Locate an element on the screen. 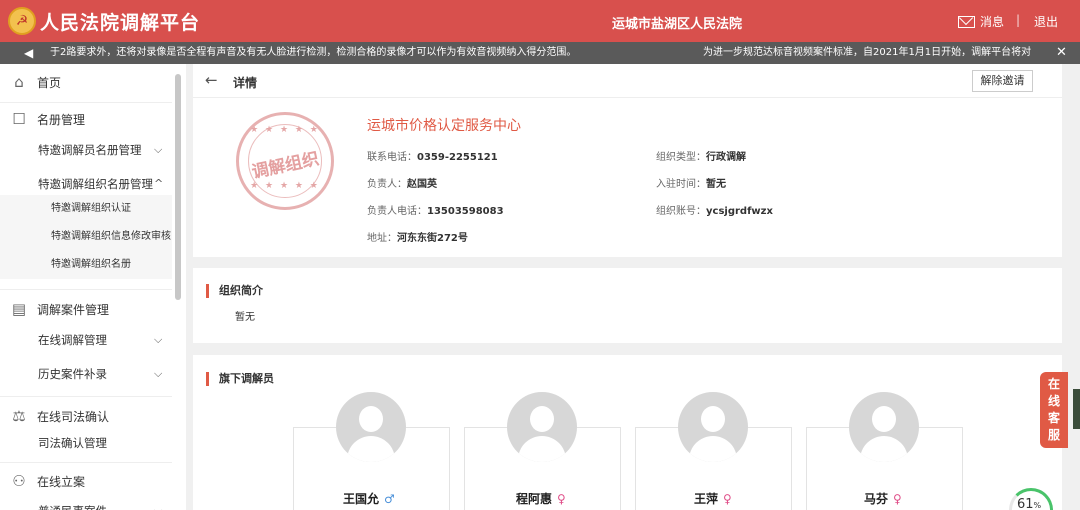  mediator-name-text: 程阿惠 is located at coordinates (534, 499).